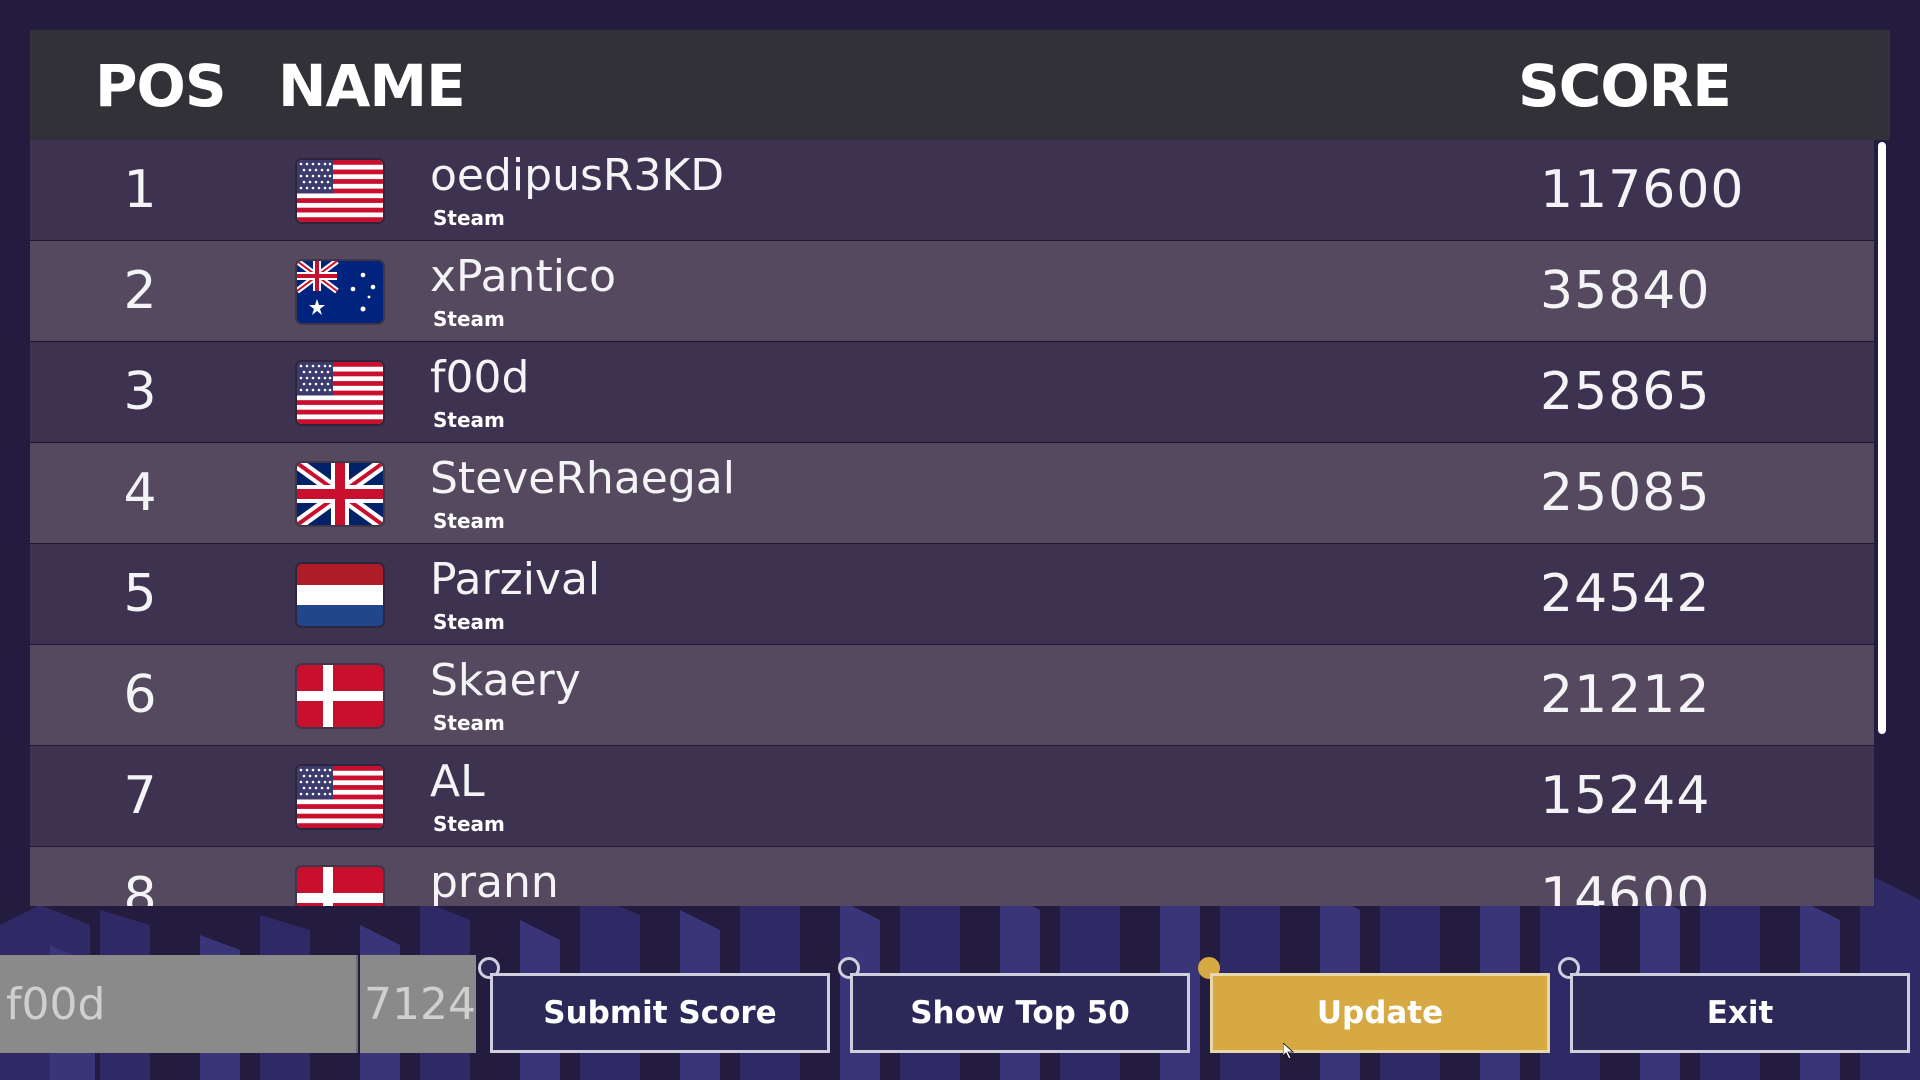 The width and height of the screenshot is (1920, 1080). I want to click on leaderboard-controls: Submit Score Show Top 50 Update Exit, so click(960, 1005).